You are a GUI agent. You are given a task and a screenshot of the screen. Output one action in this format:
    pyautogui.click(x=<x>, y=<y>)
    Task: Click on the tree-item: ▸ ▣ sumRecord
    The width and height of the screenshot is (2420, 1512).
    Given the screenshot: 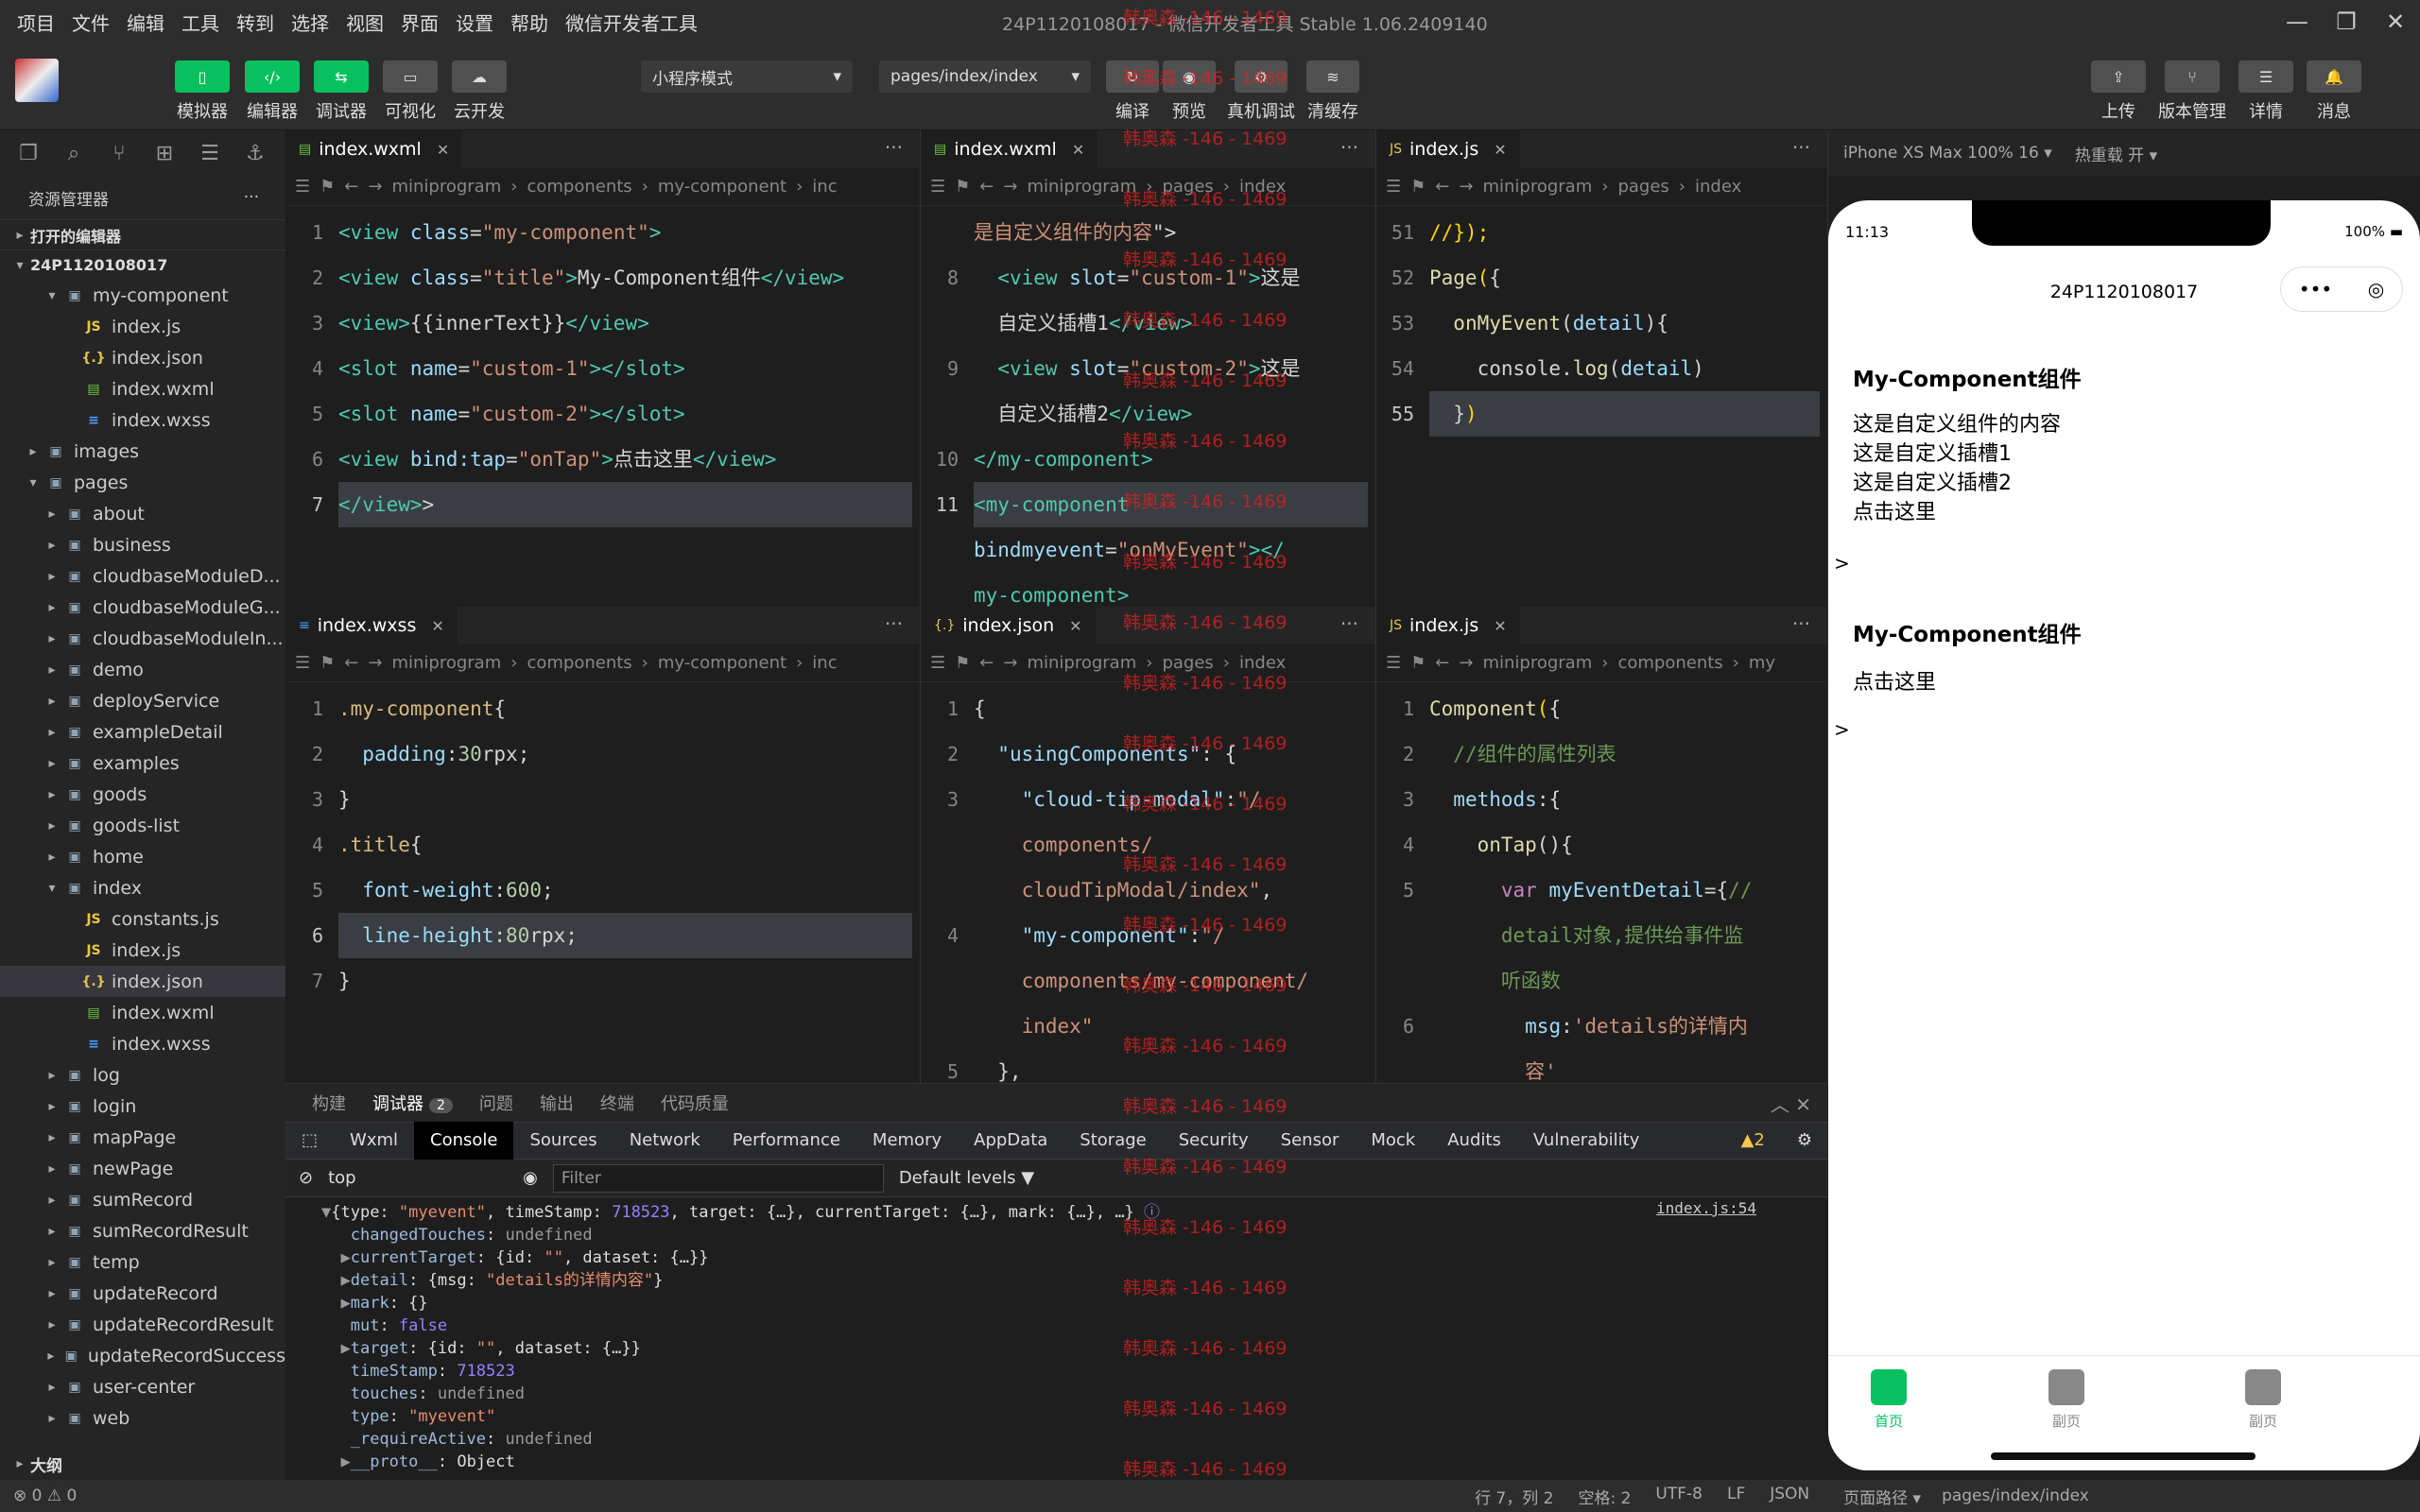 What is the action you would take?
    pyautogui.click(x=142, y=1199)
    